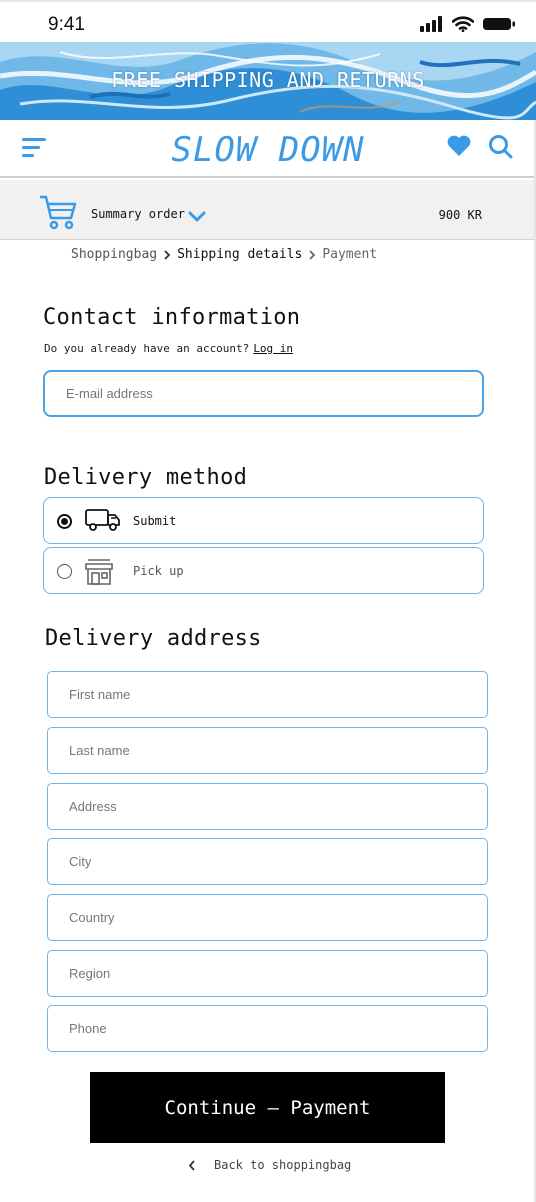  What do you see at coordinates (268, 210) in the screenshot?
I see `summary-order-bar: Summary order 900 KR` at bounding box center [268, 210].